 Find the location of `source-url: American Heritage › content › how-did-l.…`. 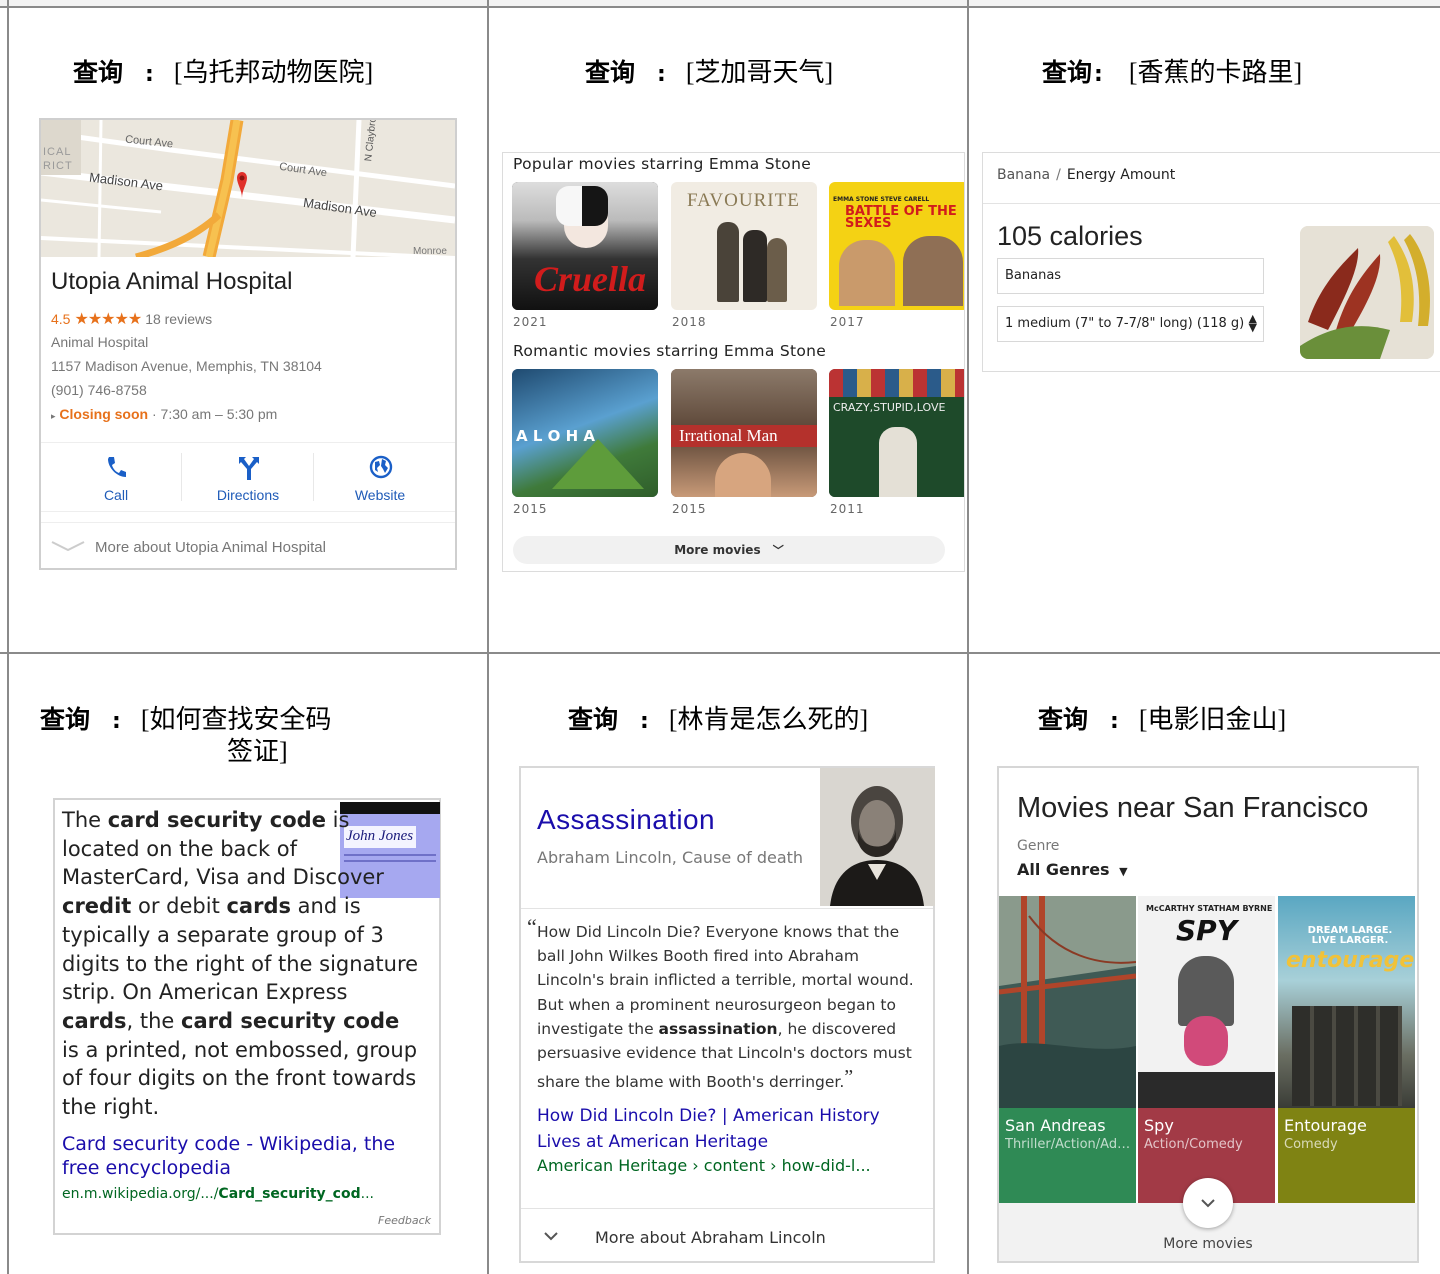

source-url: American Heritage › content › how-did-l.… is located at coordinates (704, 1165).